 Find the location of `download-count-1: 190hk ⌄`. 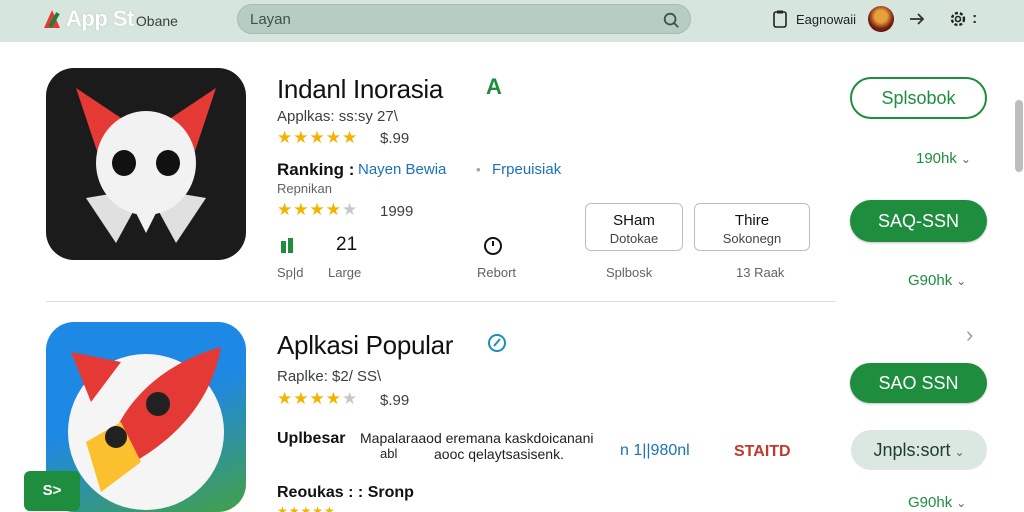

download-count-1: 190hk ⌄ is located at coordinates (943, 158).